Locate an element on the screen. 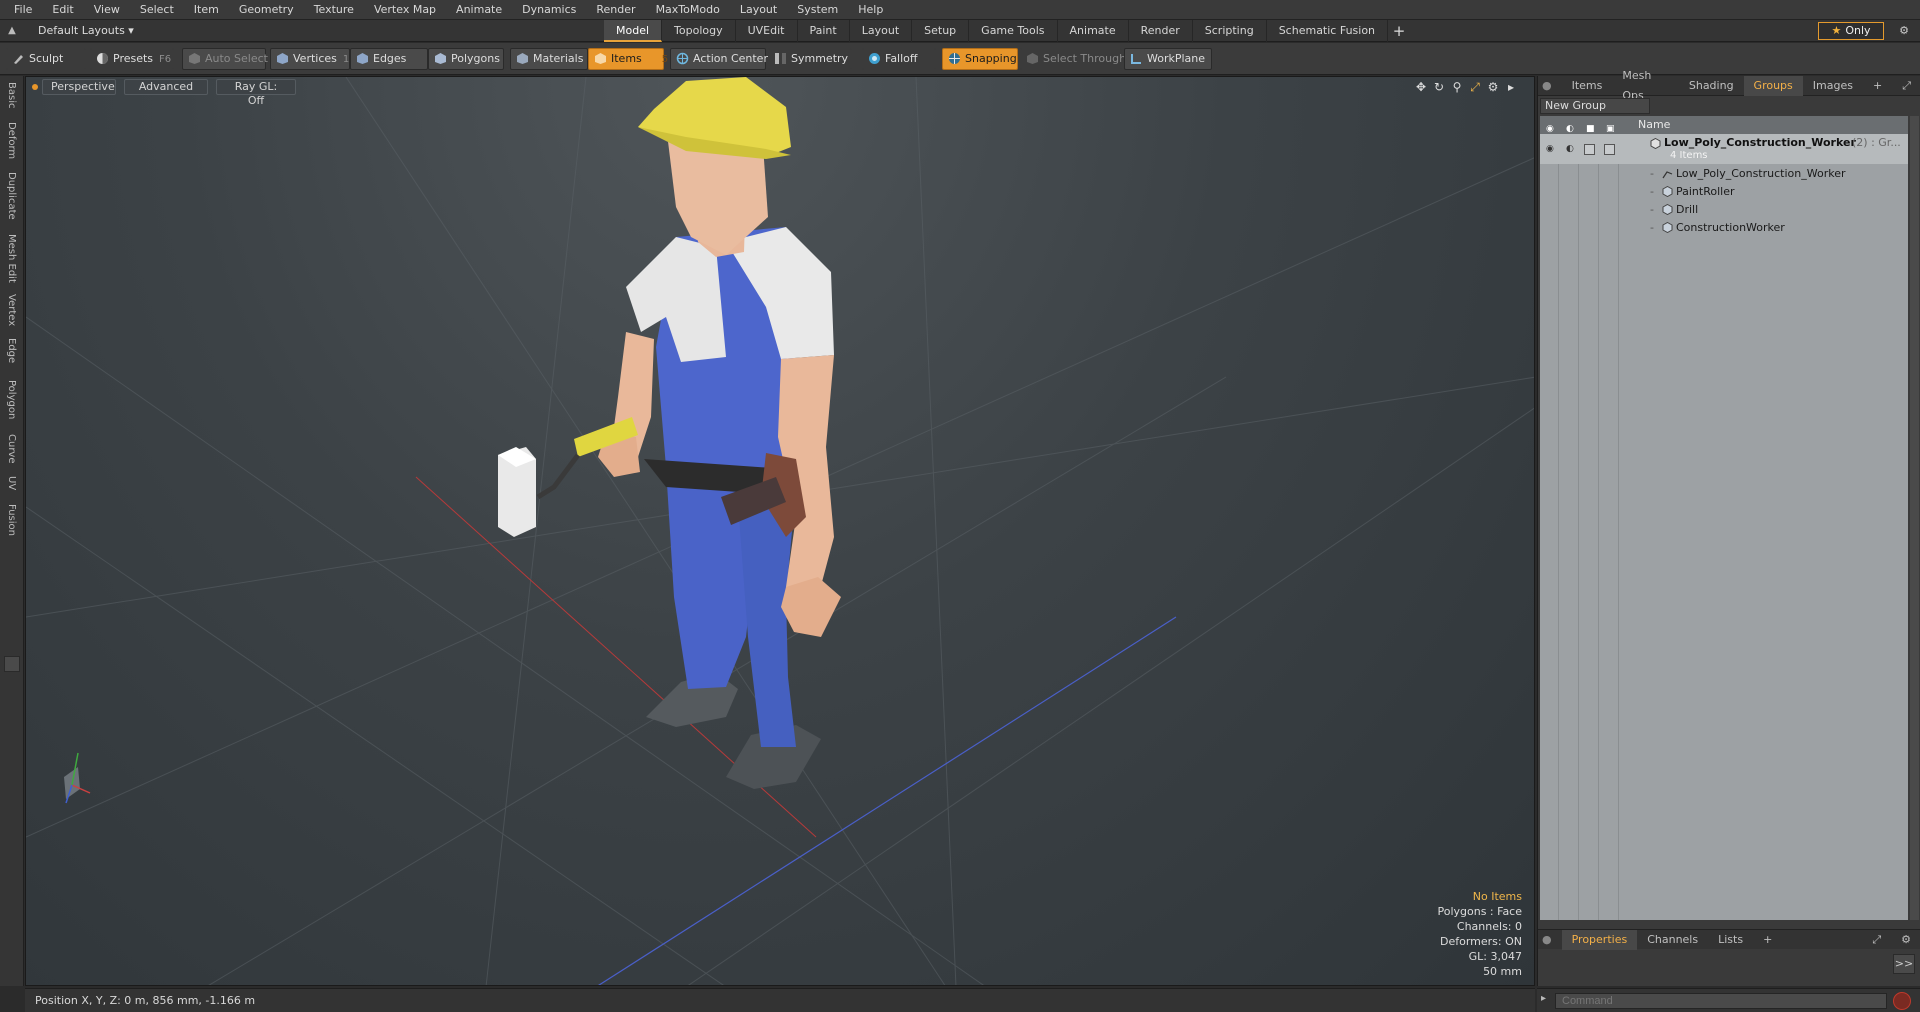 The image size is (1920, 1012). menu-edit: Edit is located at coordinates (62, 10).